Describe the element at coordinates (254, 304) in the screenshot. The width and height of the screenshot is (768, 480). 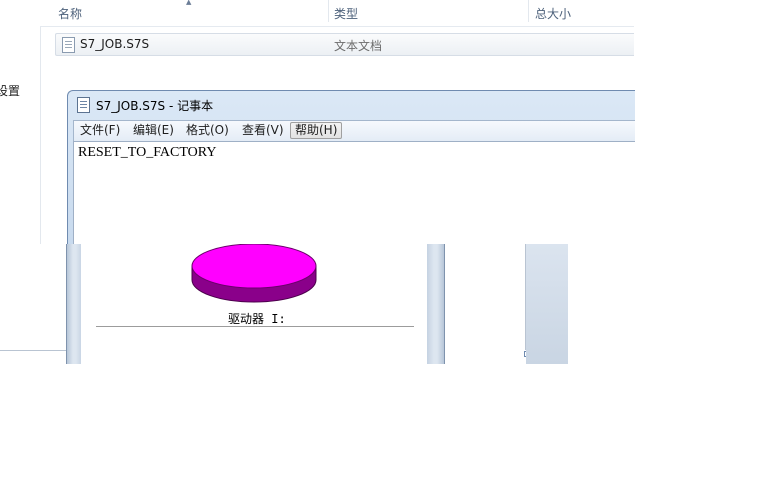
I see `drive-panel: 驱动器 I:` at that location.